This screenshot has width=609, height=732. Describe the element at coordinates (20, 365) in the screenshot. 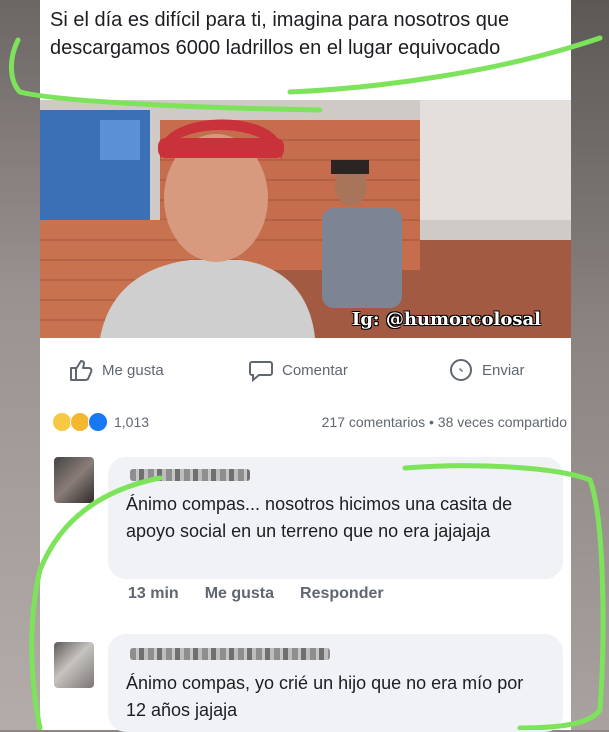

I see `background-left` at that location.